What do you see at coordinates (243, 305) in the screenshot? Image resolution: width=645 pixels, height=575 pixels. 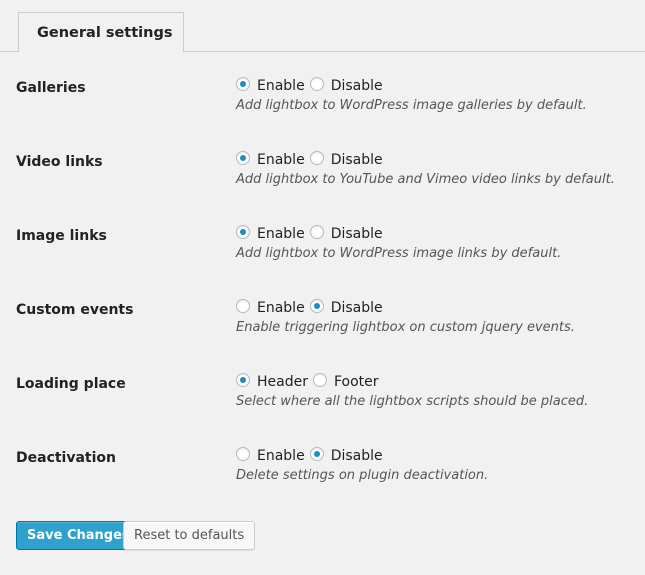 I see `custom-events-enable-radio` at bounding box center [243, 305].